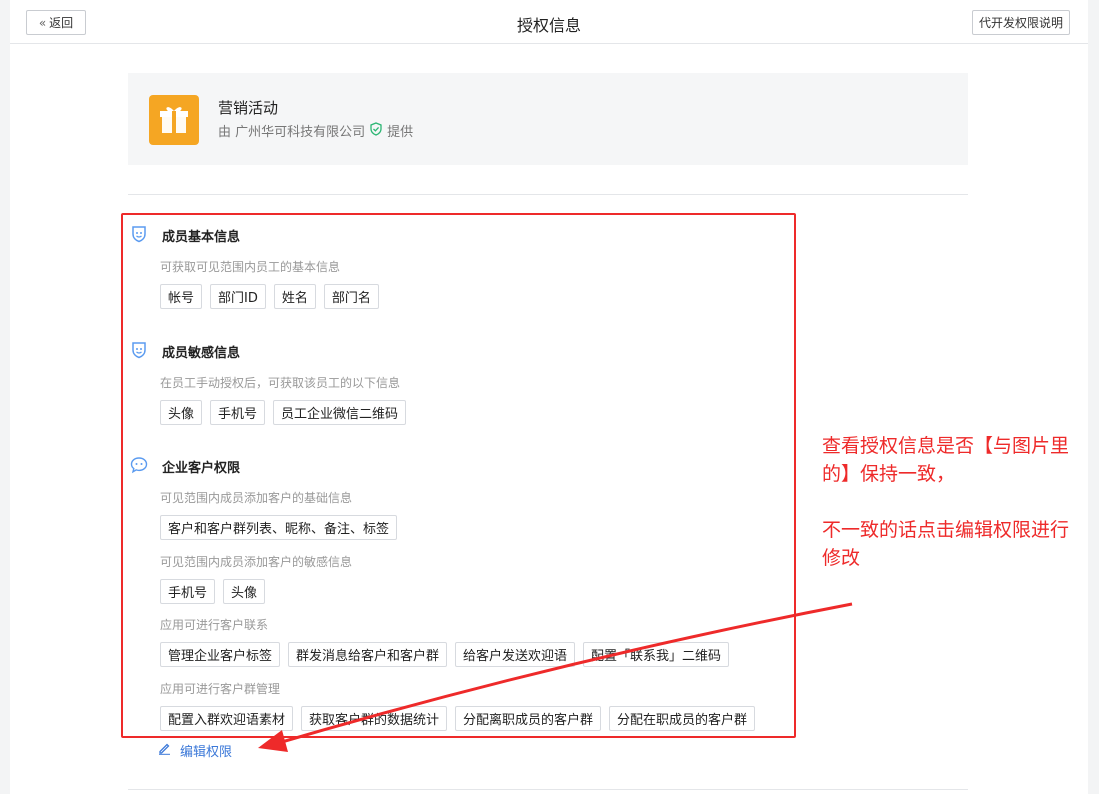 Image resolution: width=1099 pixels, height=794 pixels. I want to click on gift-icon, so click(174, 120).